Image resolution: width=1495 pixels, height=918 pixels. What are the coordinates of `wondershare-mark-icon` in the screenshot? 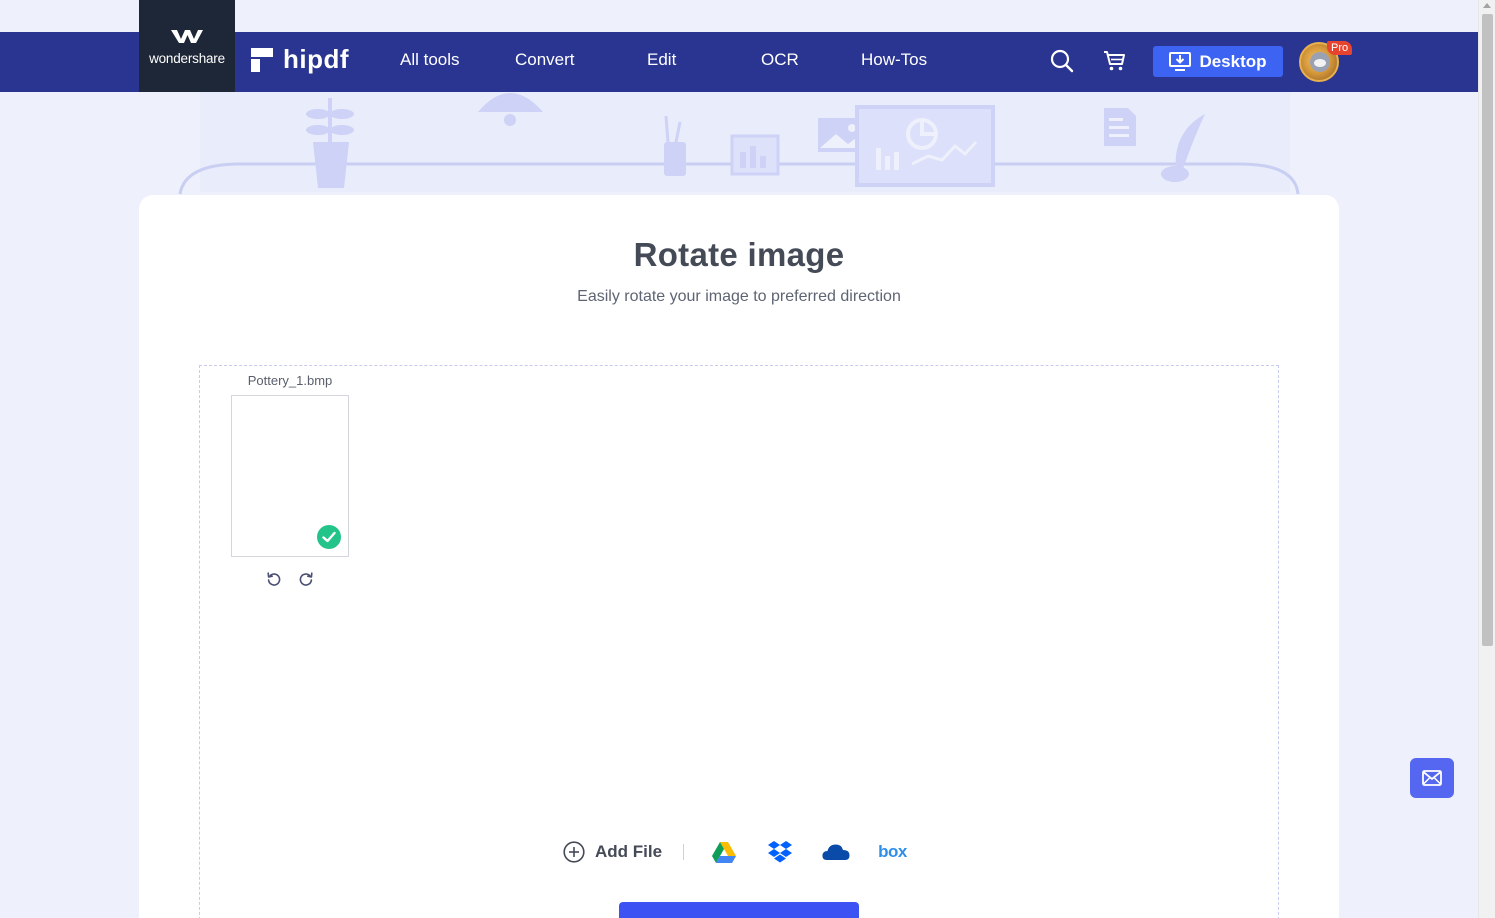 It's located at (187, 36).